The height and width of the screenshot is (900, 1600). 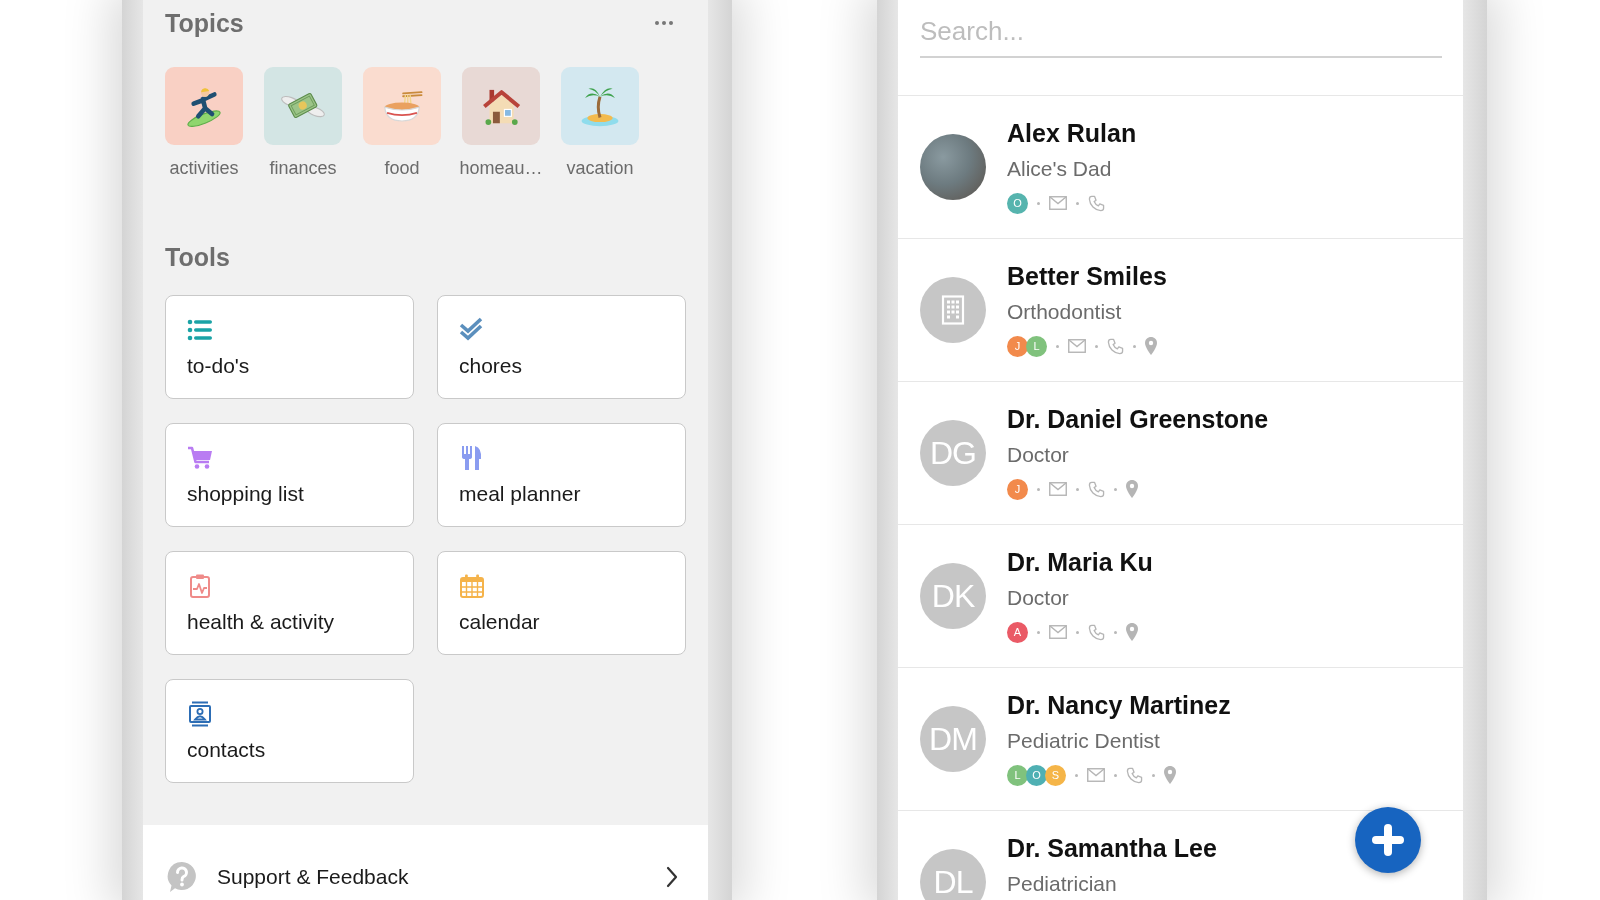 What do you see at coordinates (1080, 562) in the screenshot?
I see `contact-name: Dr. Maria Ku` at bounding box center [1080, 562].